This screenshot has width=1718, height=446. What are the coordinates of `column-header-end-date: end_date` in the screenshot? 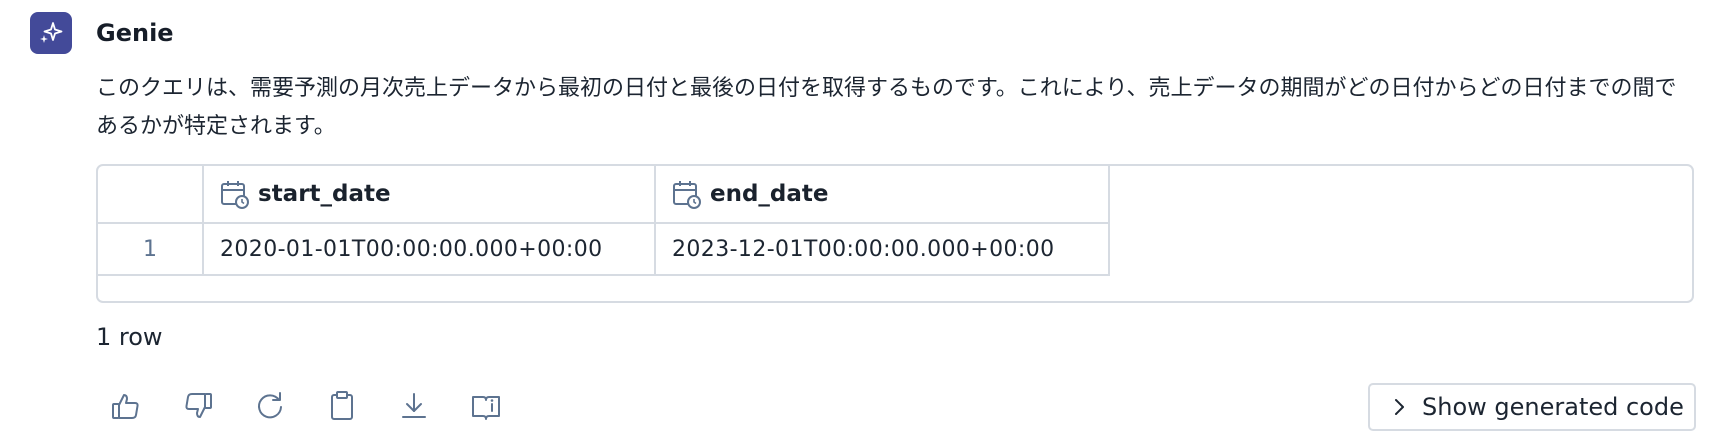 It's located at (883, 195).